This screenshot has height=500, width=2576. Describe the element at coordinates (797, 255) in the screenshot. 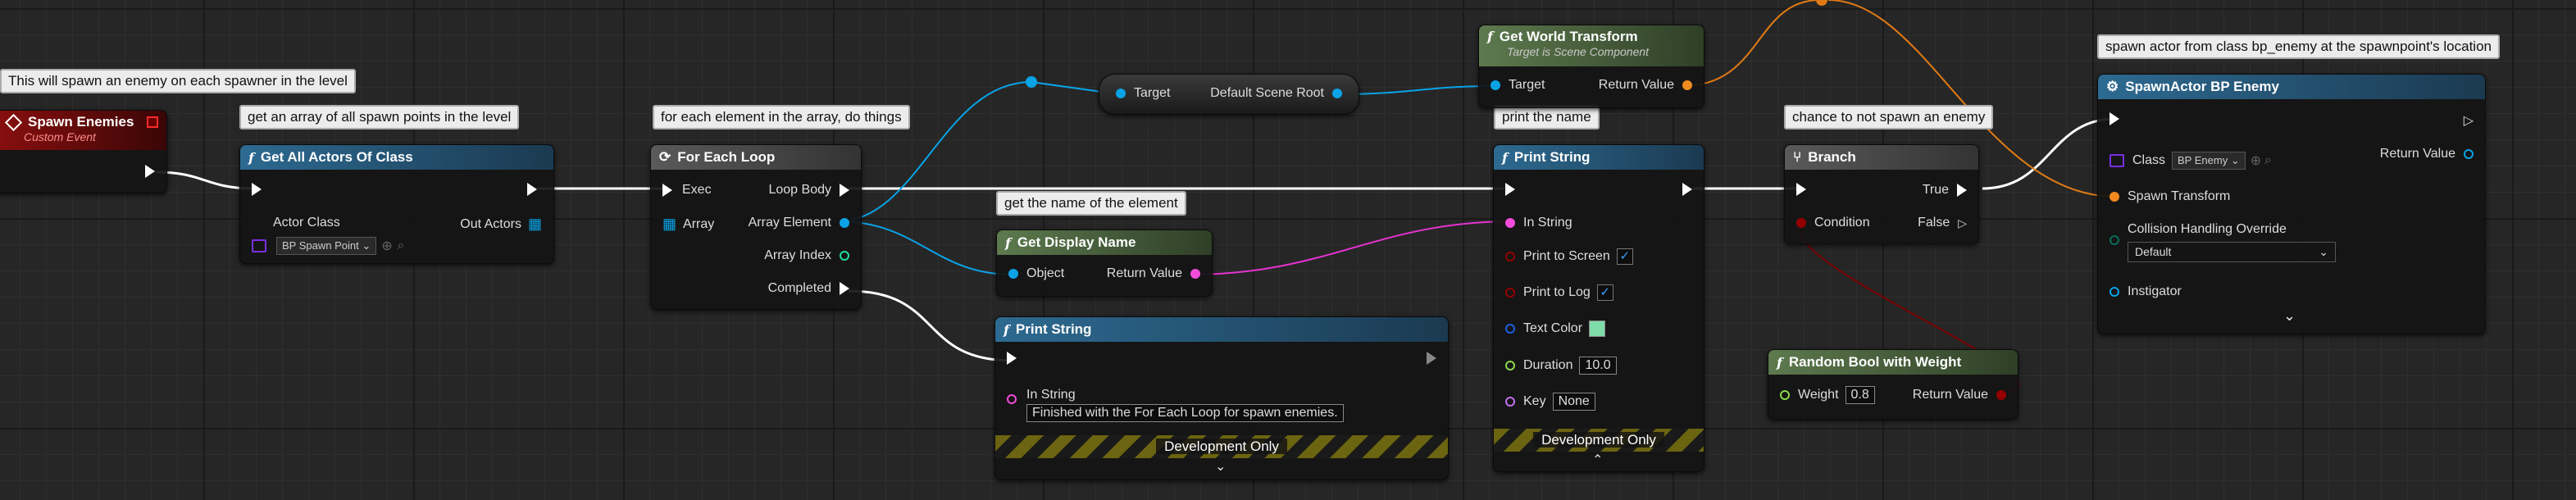

I see `array-index-label: Array Index` at that location.